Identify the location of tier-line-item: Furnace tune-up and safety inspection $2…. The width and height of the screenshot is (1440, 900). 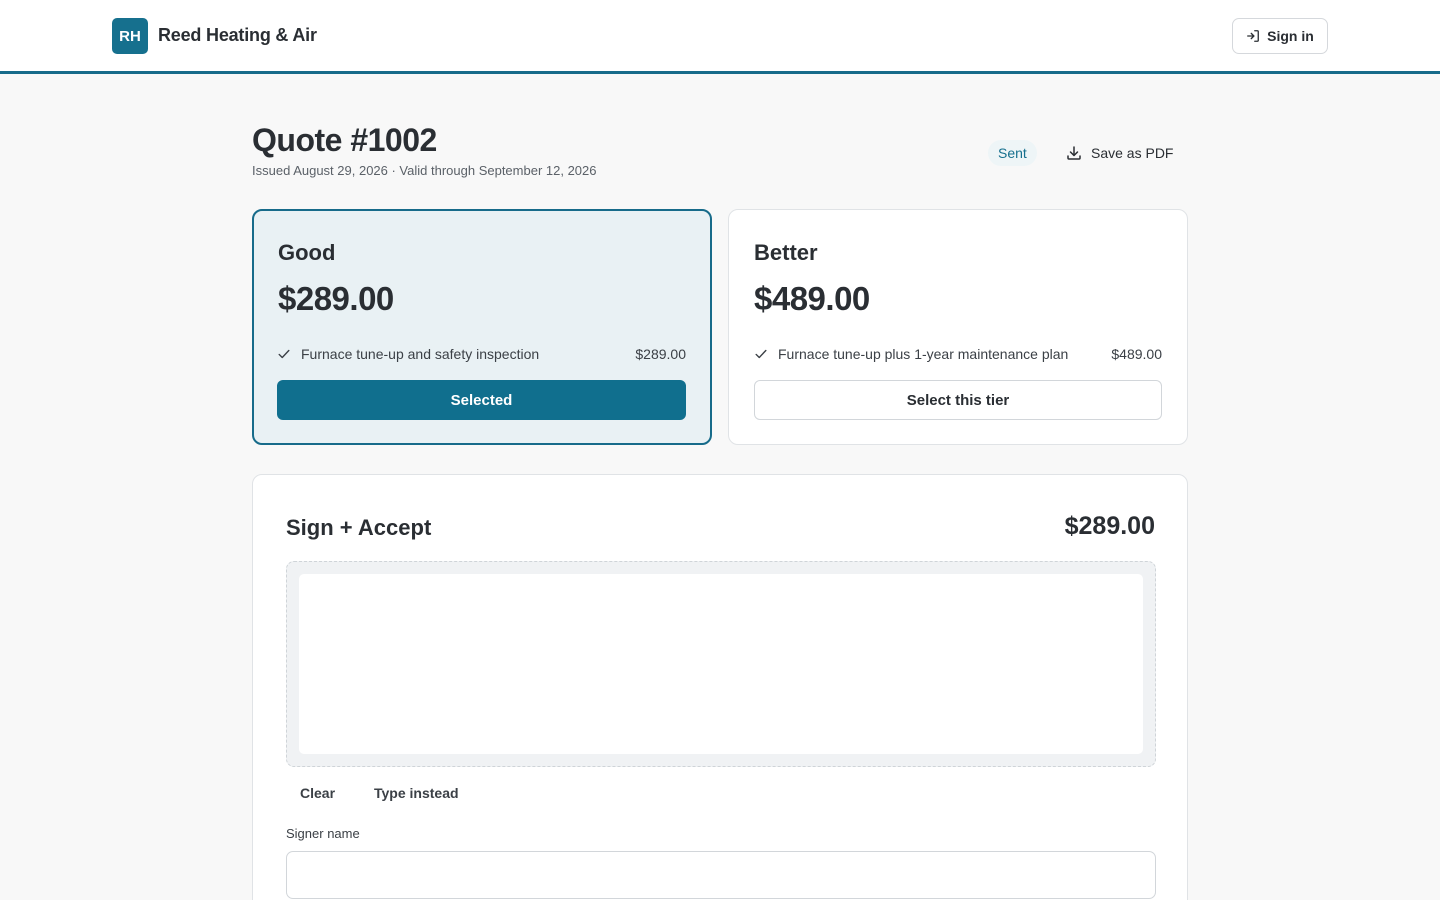
(481, 354).